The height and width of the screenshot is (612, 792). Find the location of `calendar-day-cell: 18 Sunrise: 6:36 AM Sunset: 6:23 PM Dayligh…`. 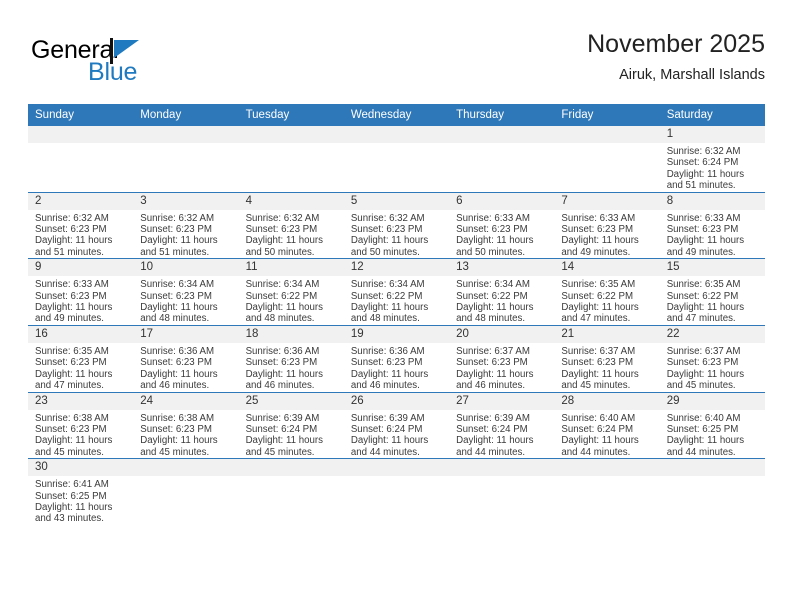

calendar-day-cell: 18 Sunrise: 6:36 AM Sunset: 6:23 PM Dayligh… is located at coordinates (291, 358).